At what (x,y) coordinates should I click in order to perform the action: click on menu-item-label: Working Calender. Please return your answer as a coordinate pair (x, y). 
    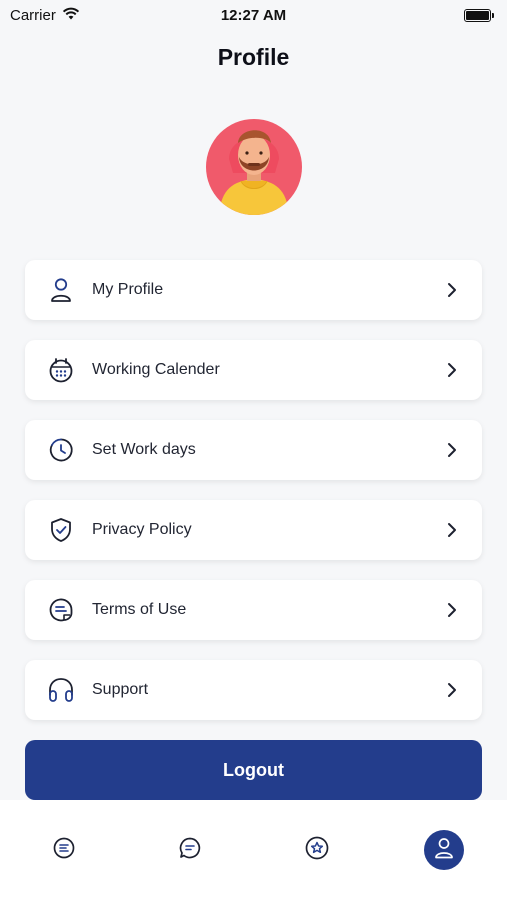
    Looking at the image, I should click on (156, 369).